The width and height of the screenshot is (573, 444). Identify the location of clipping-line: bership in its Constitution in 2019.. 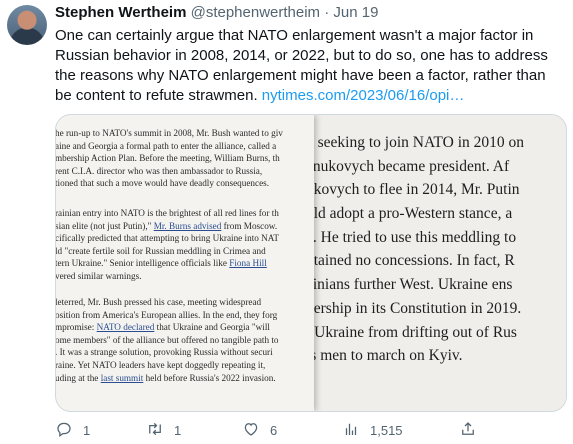
(417, 308).